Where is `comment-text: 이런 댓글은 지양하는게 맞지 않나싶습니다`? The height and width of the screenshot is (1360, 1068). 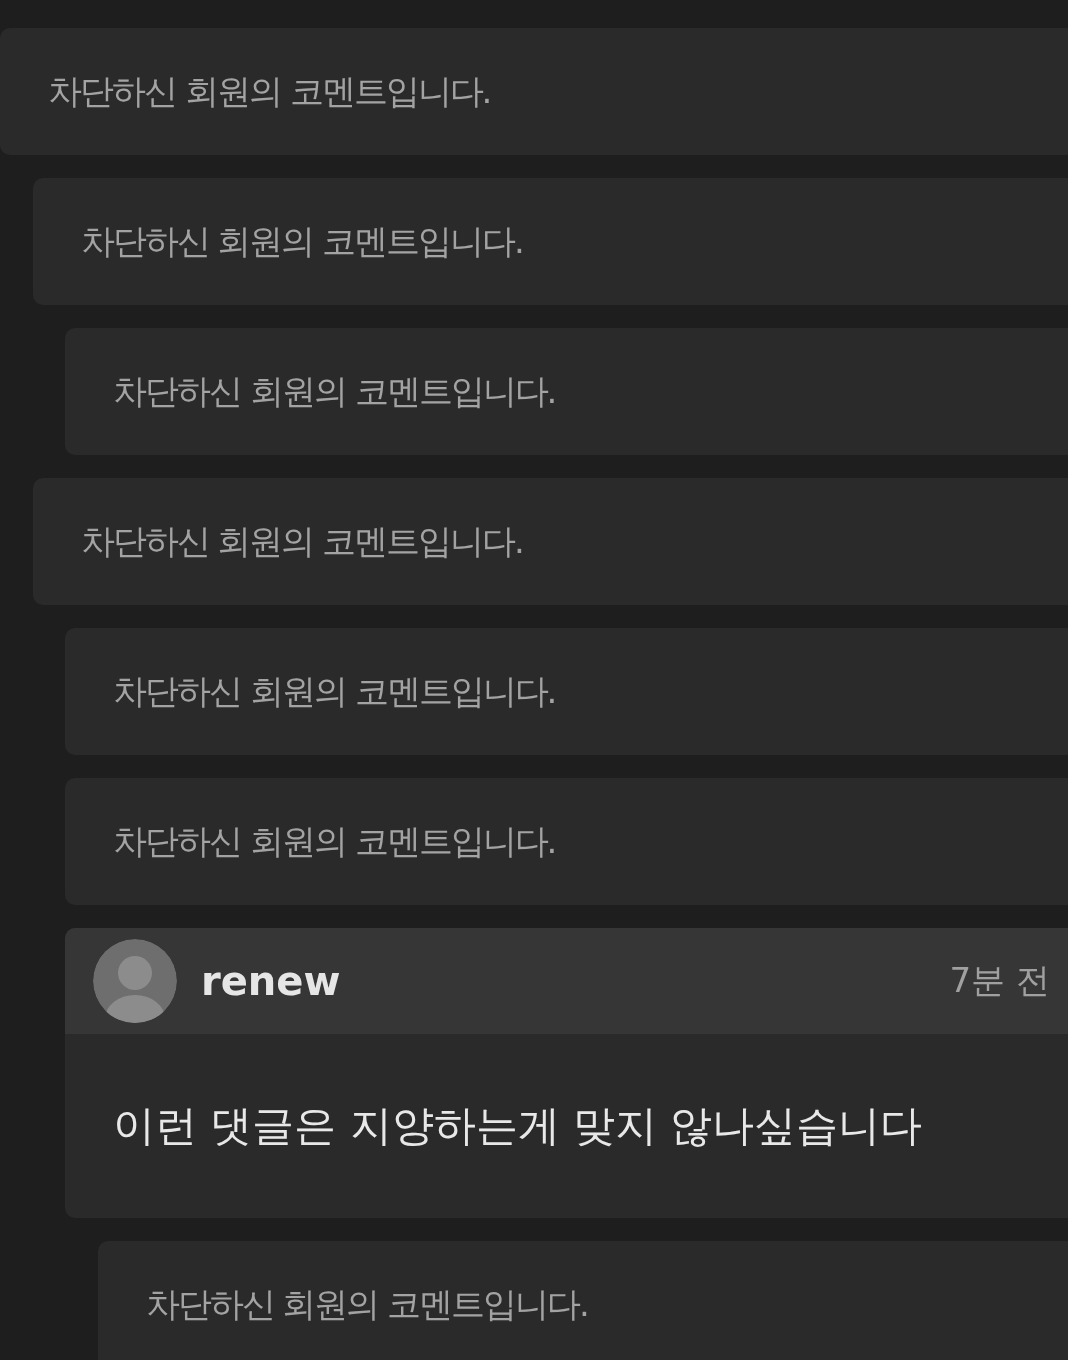
comment-text: 이런 댓글은 지양하는게 맞지 않나싶습니다 is located at coordinates (518, 1126).